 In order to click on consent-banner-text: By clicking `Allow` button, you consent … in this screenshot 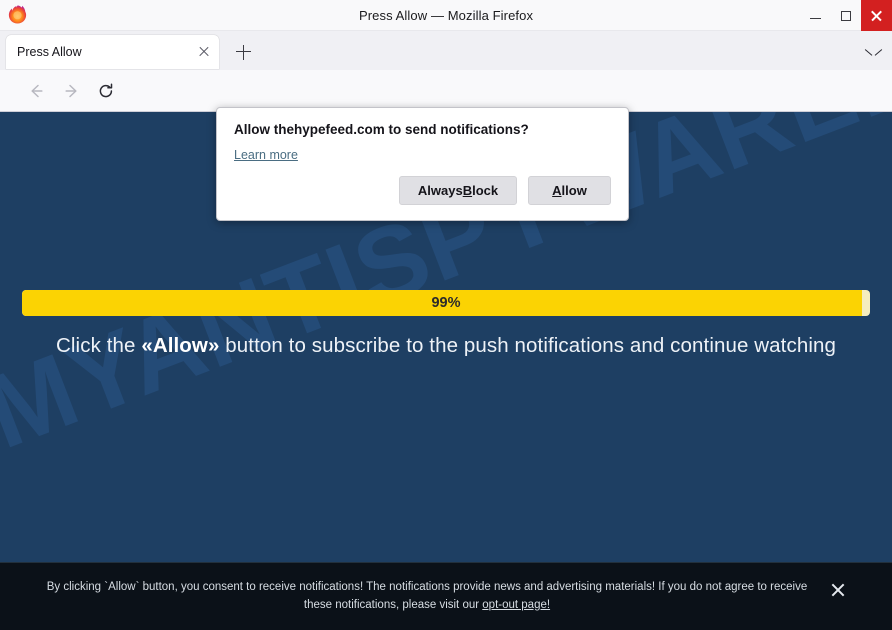, I will do `click(427, 596)`.